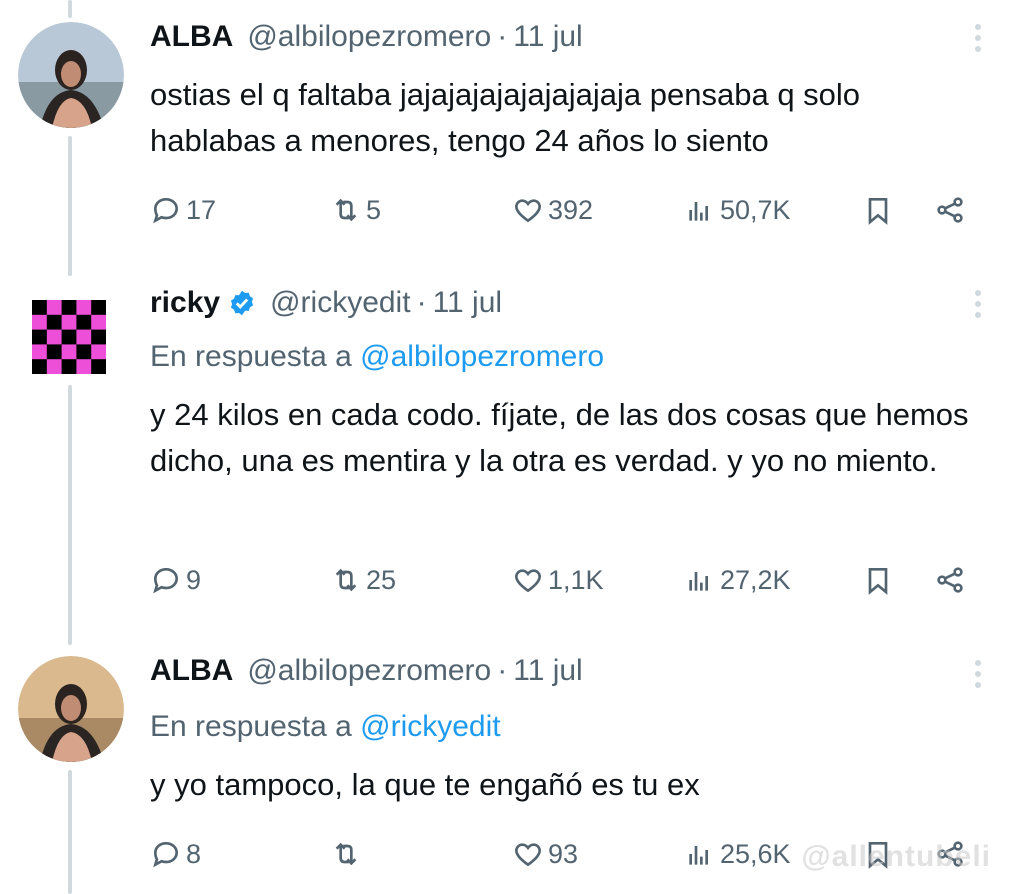 The height and width of the screenshot is (894, 1009). I want to click on reply-context: En respuesta a @albilopezromero, so click(377, 357).